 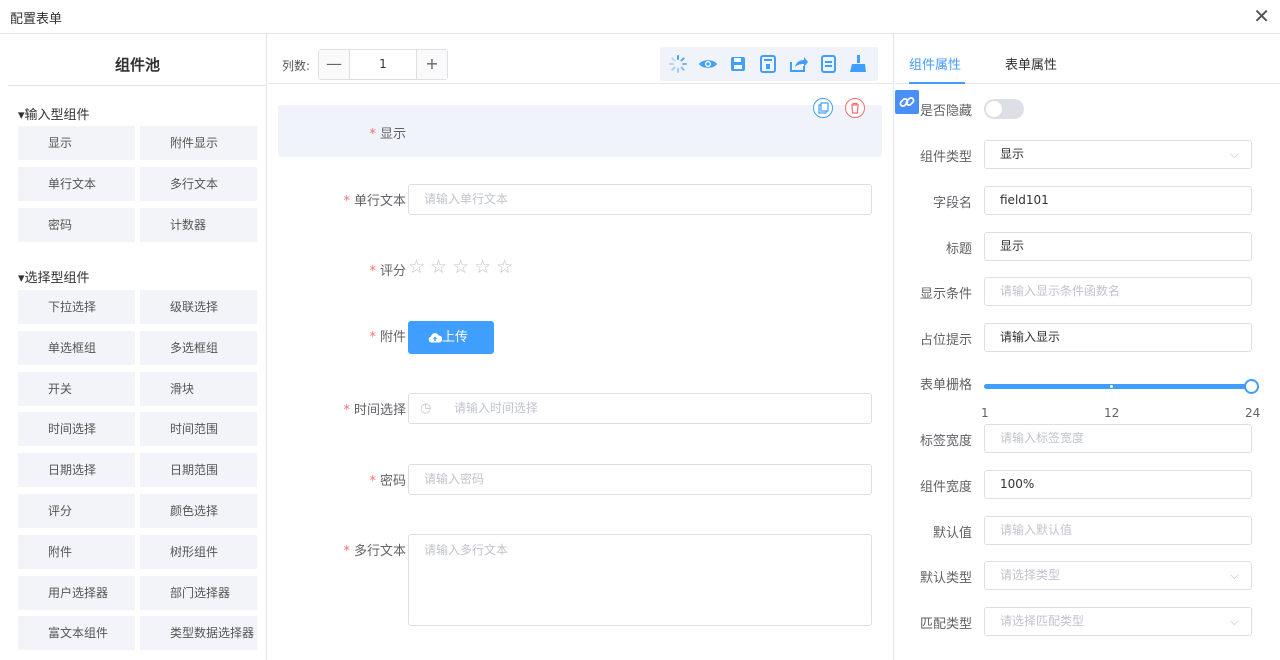 What do you see at coordinates (958, 249) in the screenshot?
I see `prop-label: 标题` at bounding box center [958, 249].